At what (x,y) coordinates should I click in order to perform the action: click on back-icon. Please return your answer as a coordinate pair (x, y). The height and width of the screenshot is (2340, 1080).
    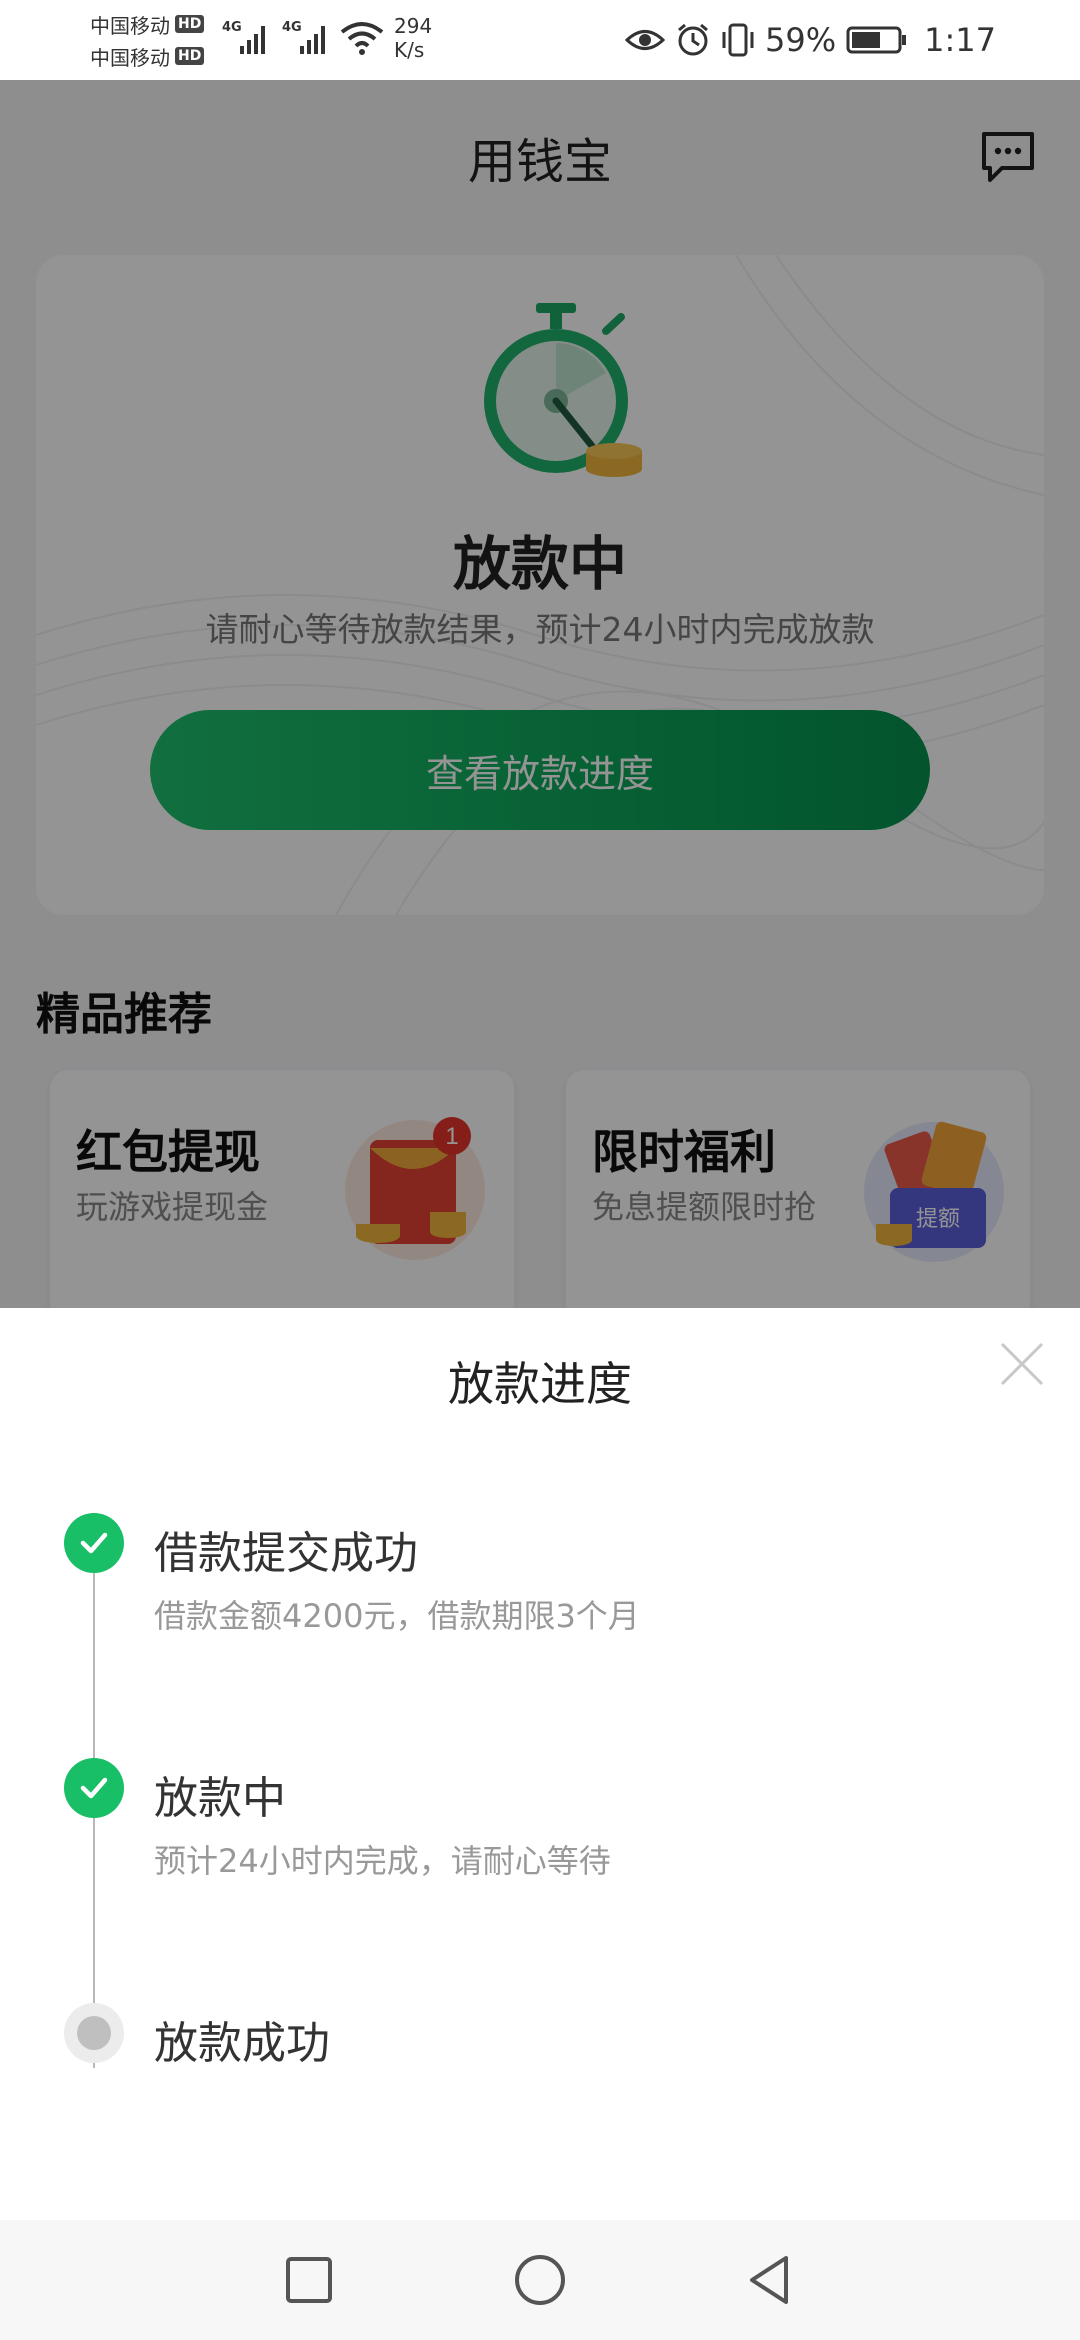
    Looking at the image, I should click on (770, 2280).